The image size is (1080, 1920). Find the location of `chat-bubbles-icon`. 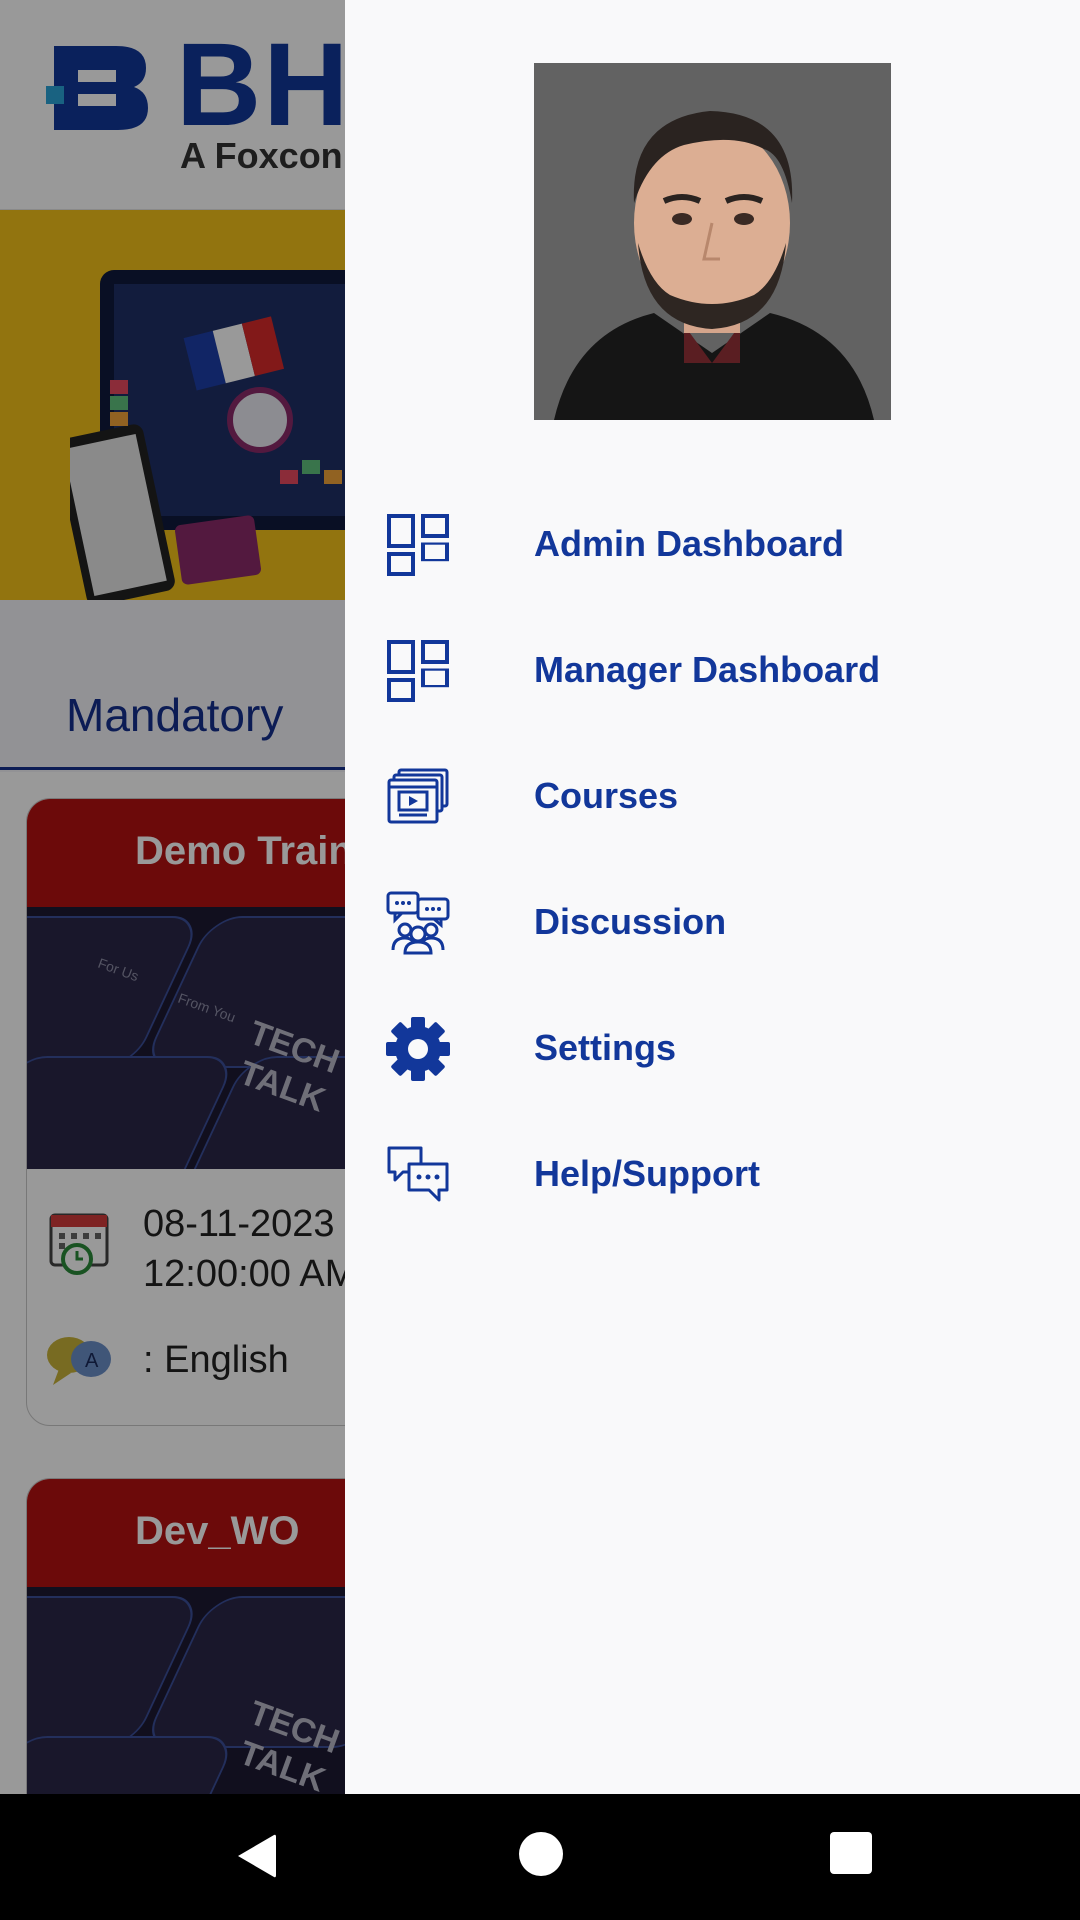

chat-bubbles-icon is located at coordinates (418, 1174).